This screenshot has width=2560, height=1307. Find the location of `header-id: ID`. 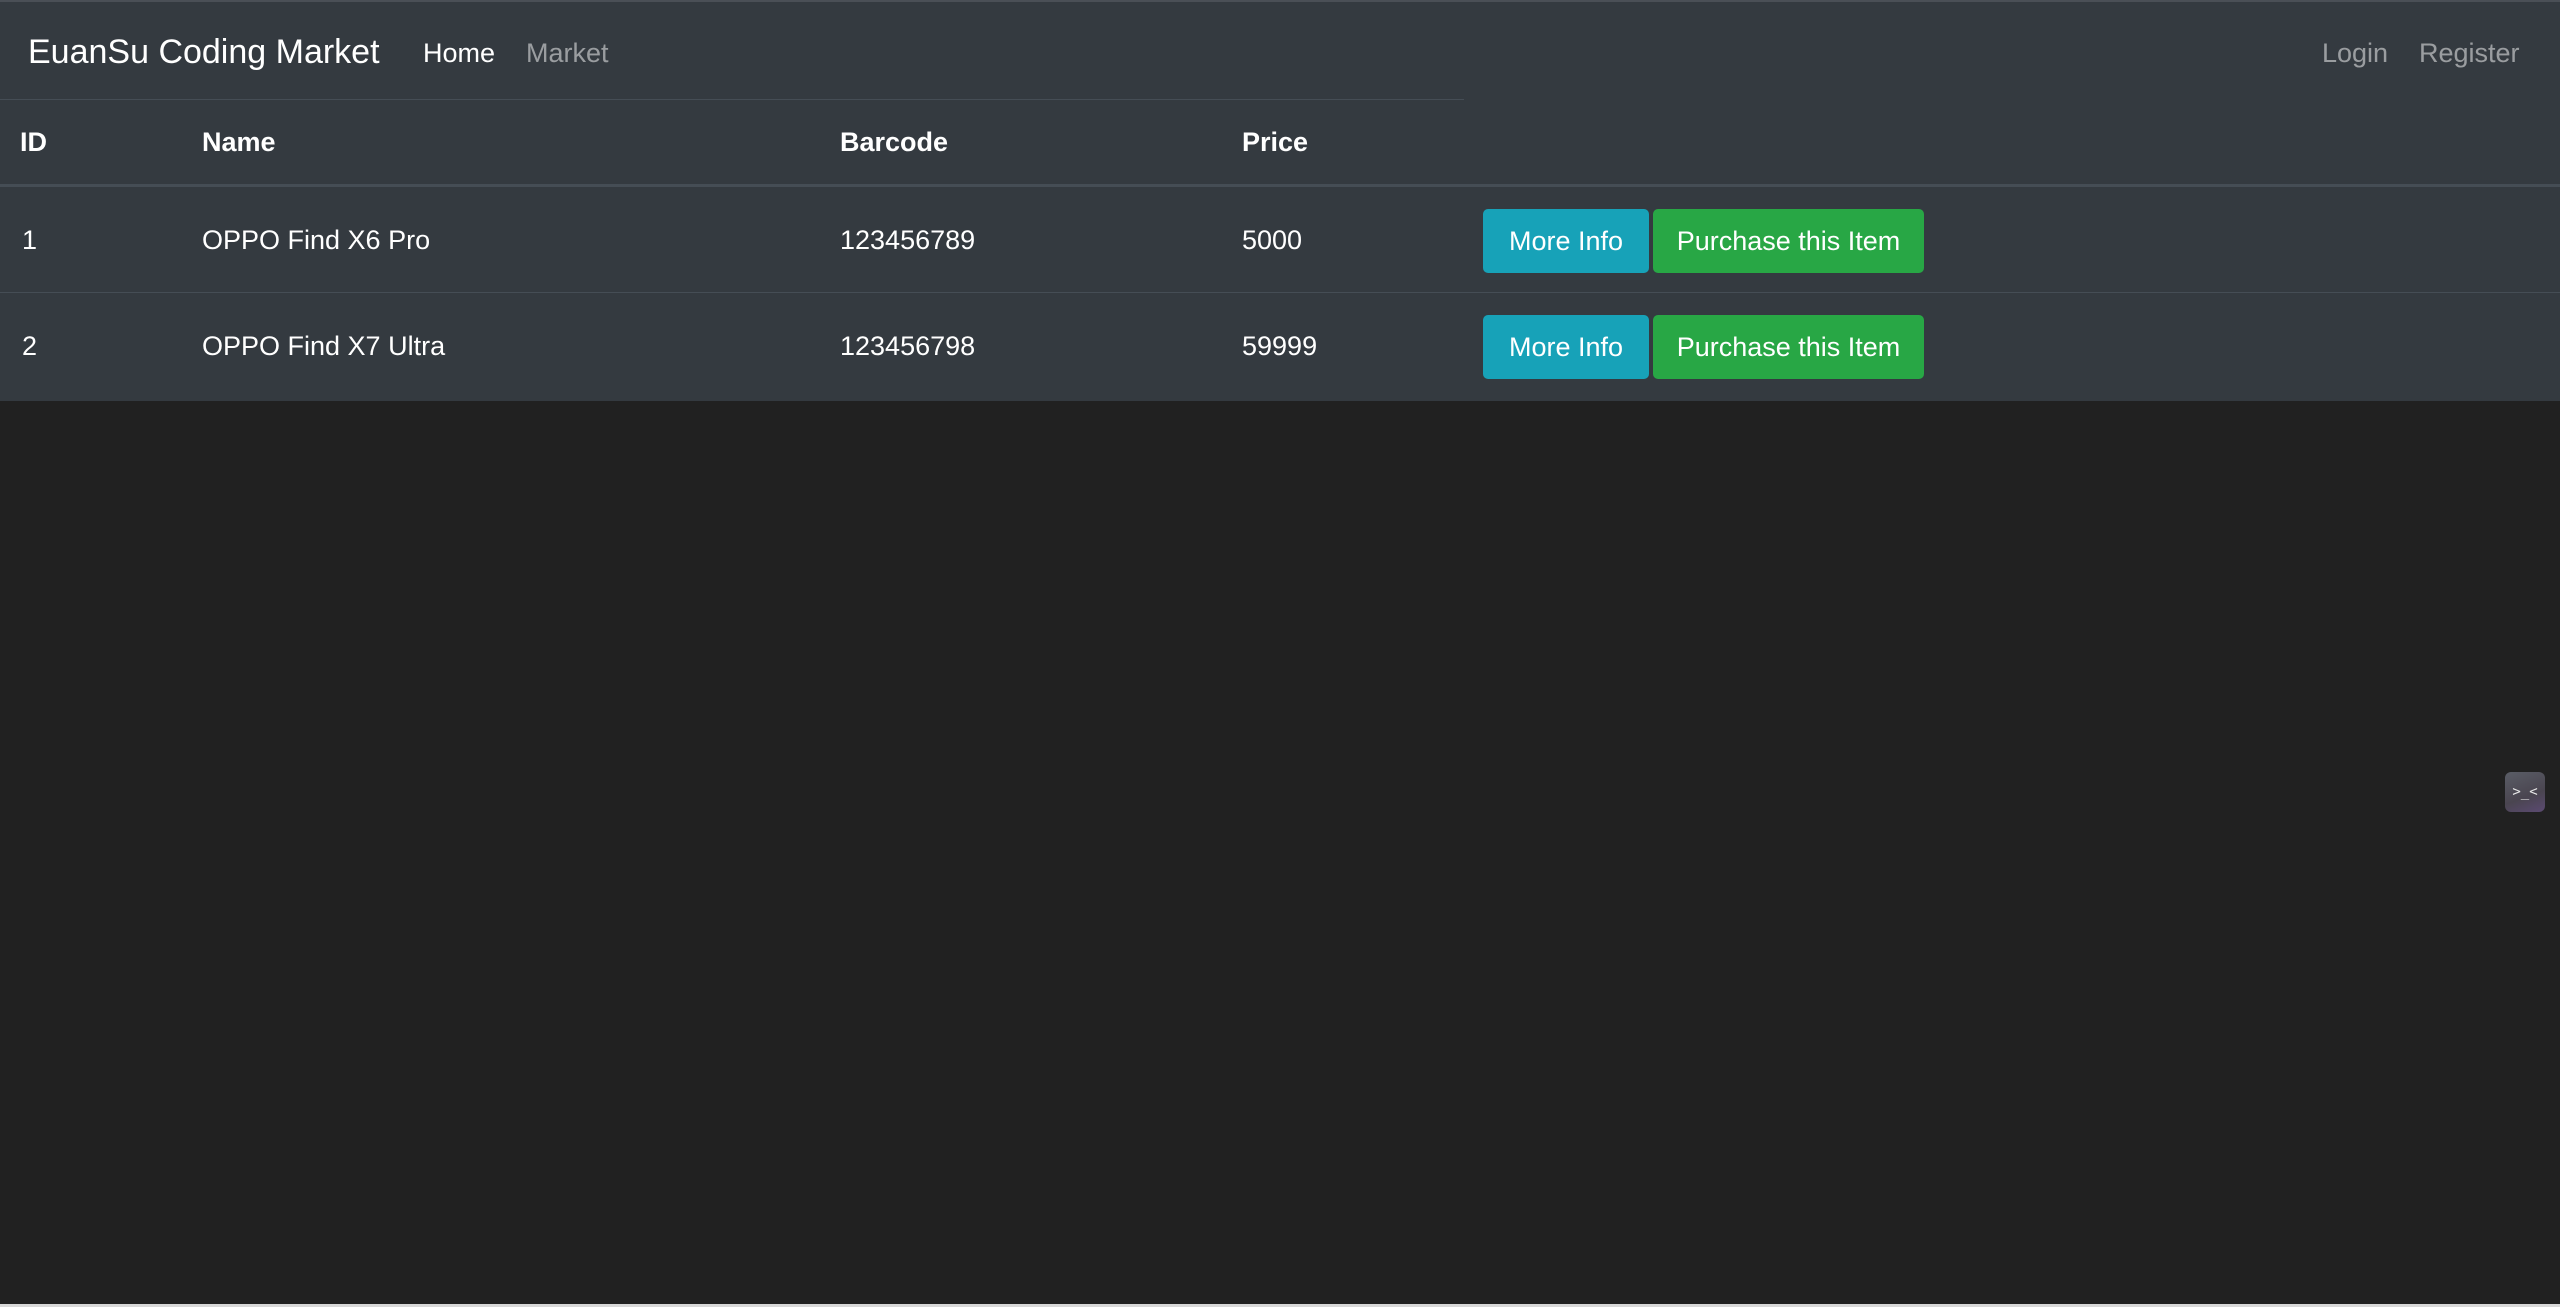

header-id: ID is located at coordinates (33, 142).